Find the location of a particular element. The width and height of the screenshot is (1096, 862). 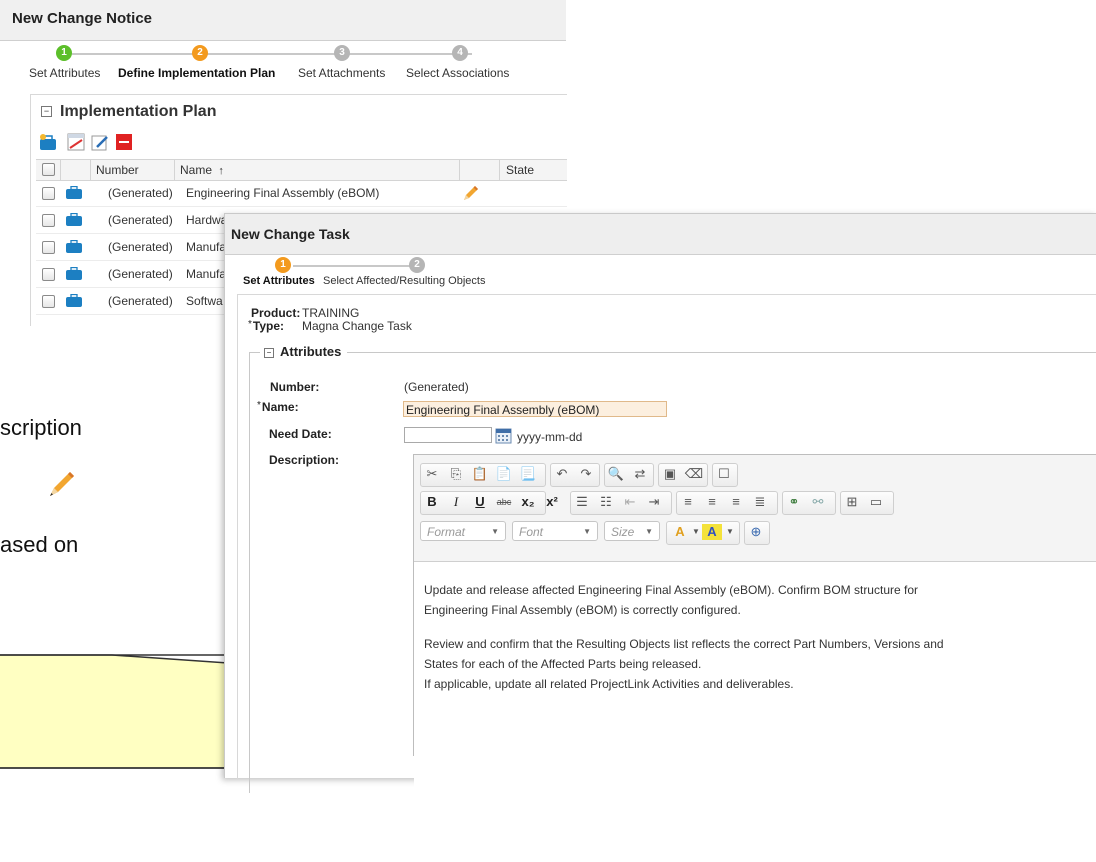

task-step-1-indicator: 1 is located at coordinates (283, 265).